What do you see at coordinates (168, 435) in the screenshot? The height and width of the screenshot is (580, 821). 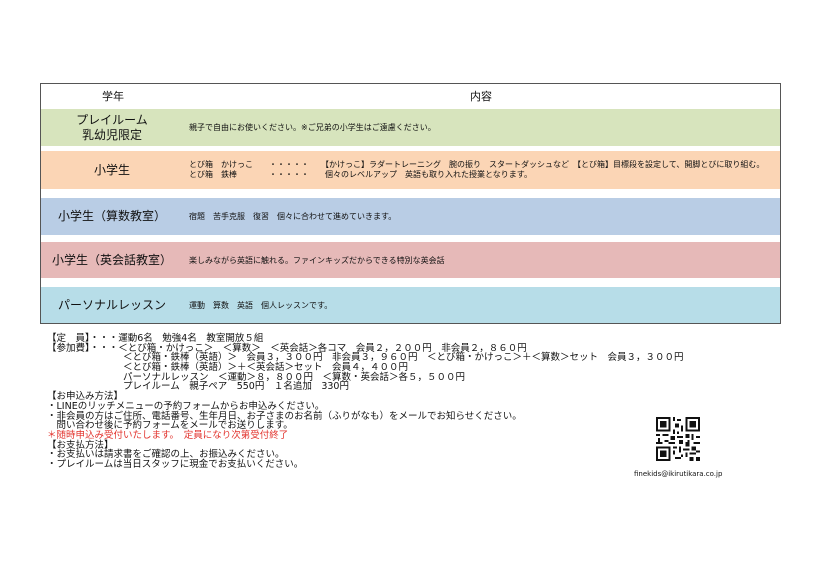 I see `note-line-notice: ＊随時申込み受付いたします。 定員になり次第受付終了` at bounding box center [168, 435].